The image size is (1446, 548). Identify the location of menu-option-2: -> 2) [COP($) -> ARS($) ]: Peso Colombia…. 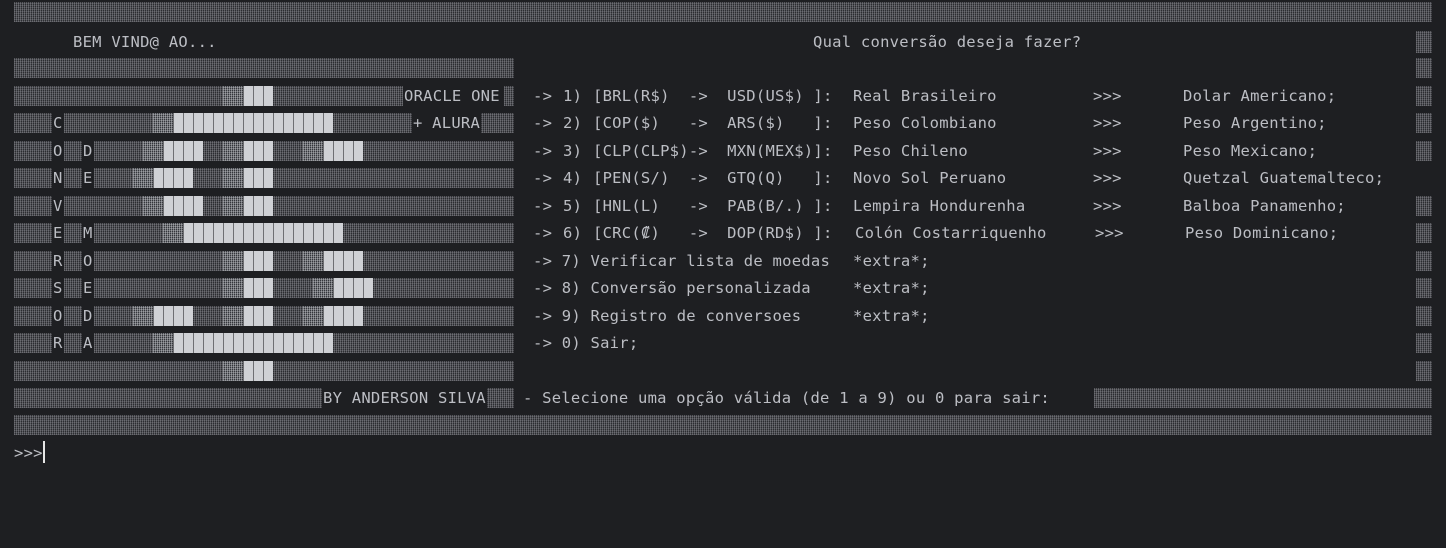
(723, 123).